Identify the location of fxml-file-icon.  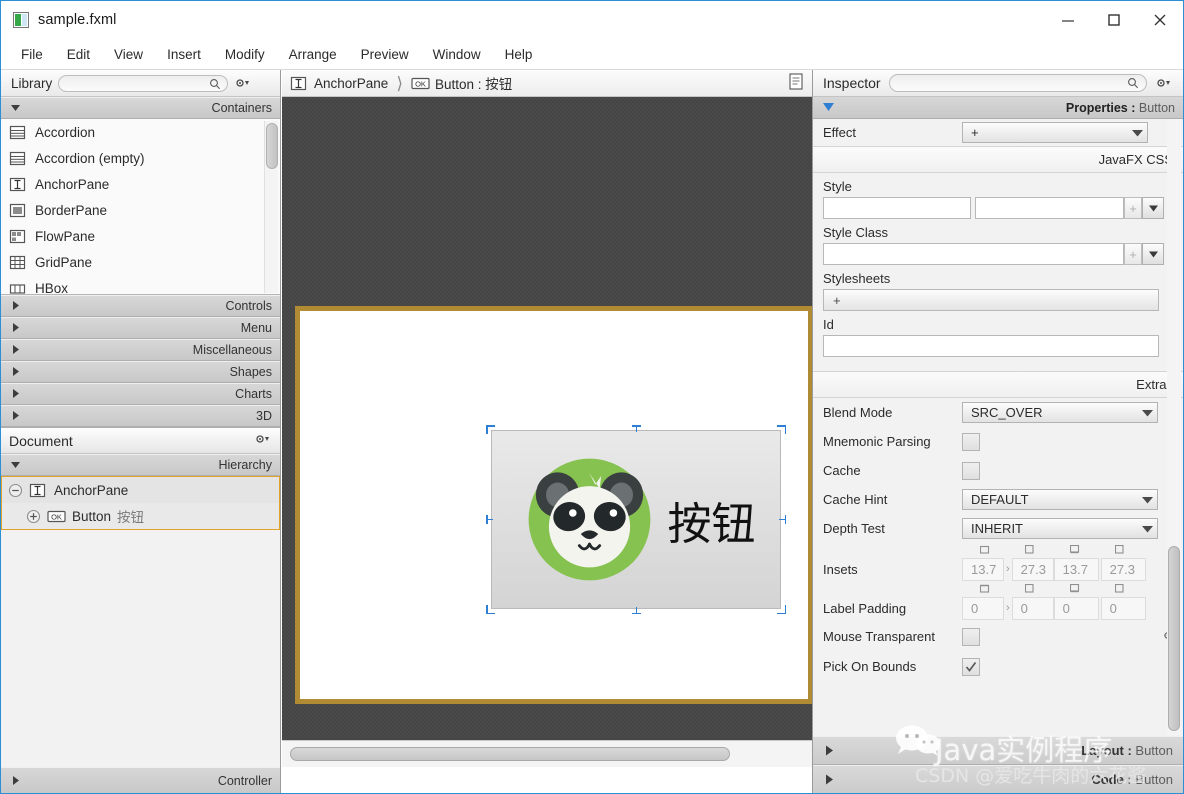
(21, 20).